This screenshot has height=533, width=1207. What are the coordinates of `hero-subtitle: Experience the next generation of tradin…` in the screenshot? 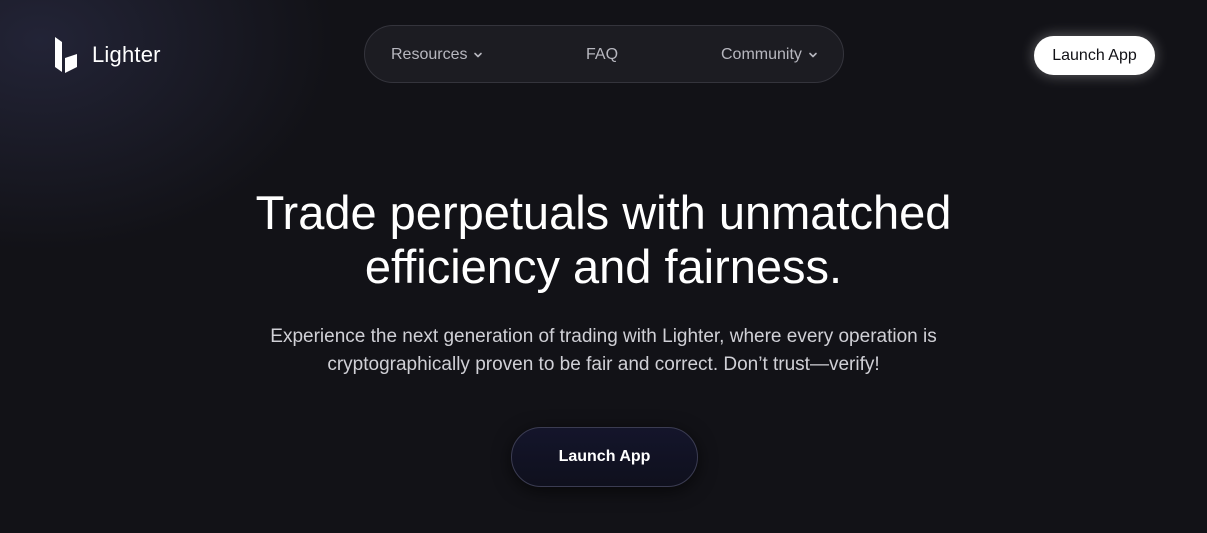 It's located at (603, 351).